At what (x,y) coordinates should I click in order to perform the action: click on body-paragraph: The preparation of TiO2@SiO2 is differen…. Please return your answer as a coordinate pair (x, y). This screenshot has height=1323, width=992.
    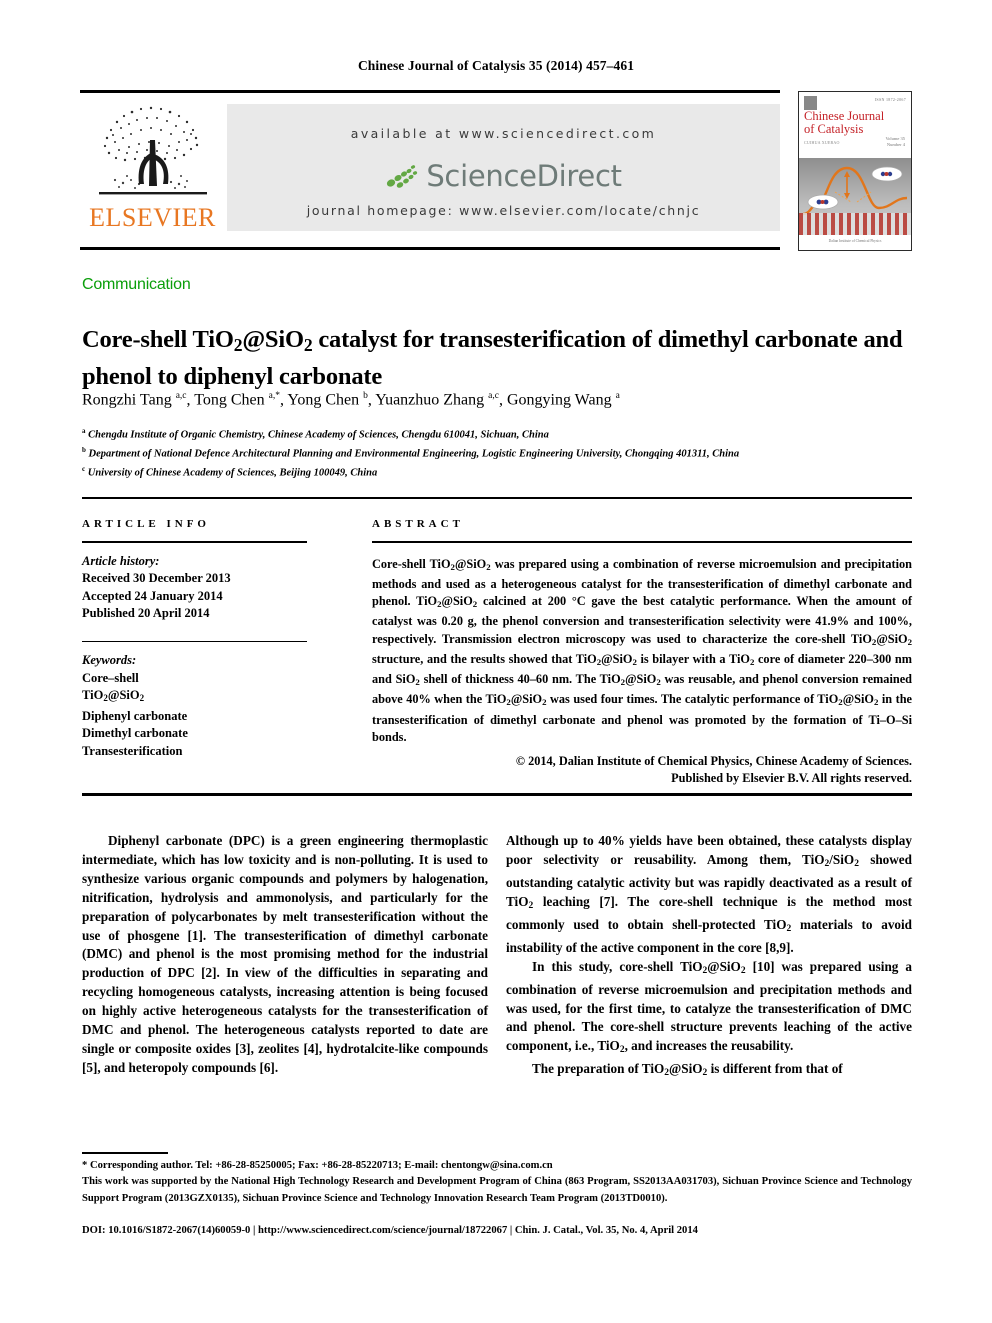
    Looking at the image, I should click on (687, 1070).